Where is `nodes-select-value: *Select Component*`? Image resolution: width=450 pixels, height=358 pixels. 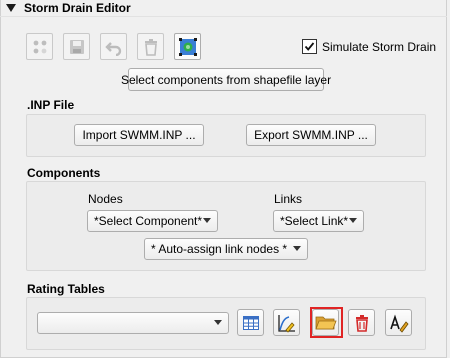
nodes-select-value: *Select Component* is located at coordinates (148, 221).